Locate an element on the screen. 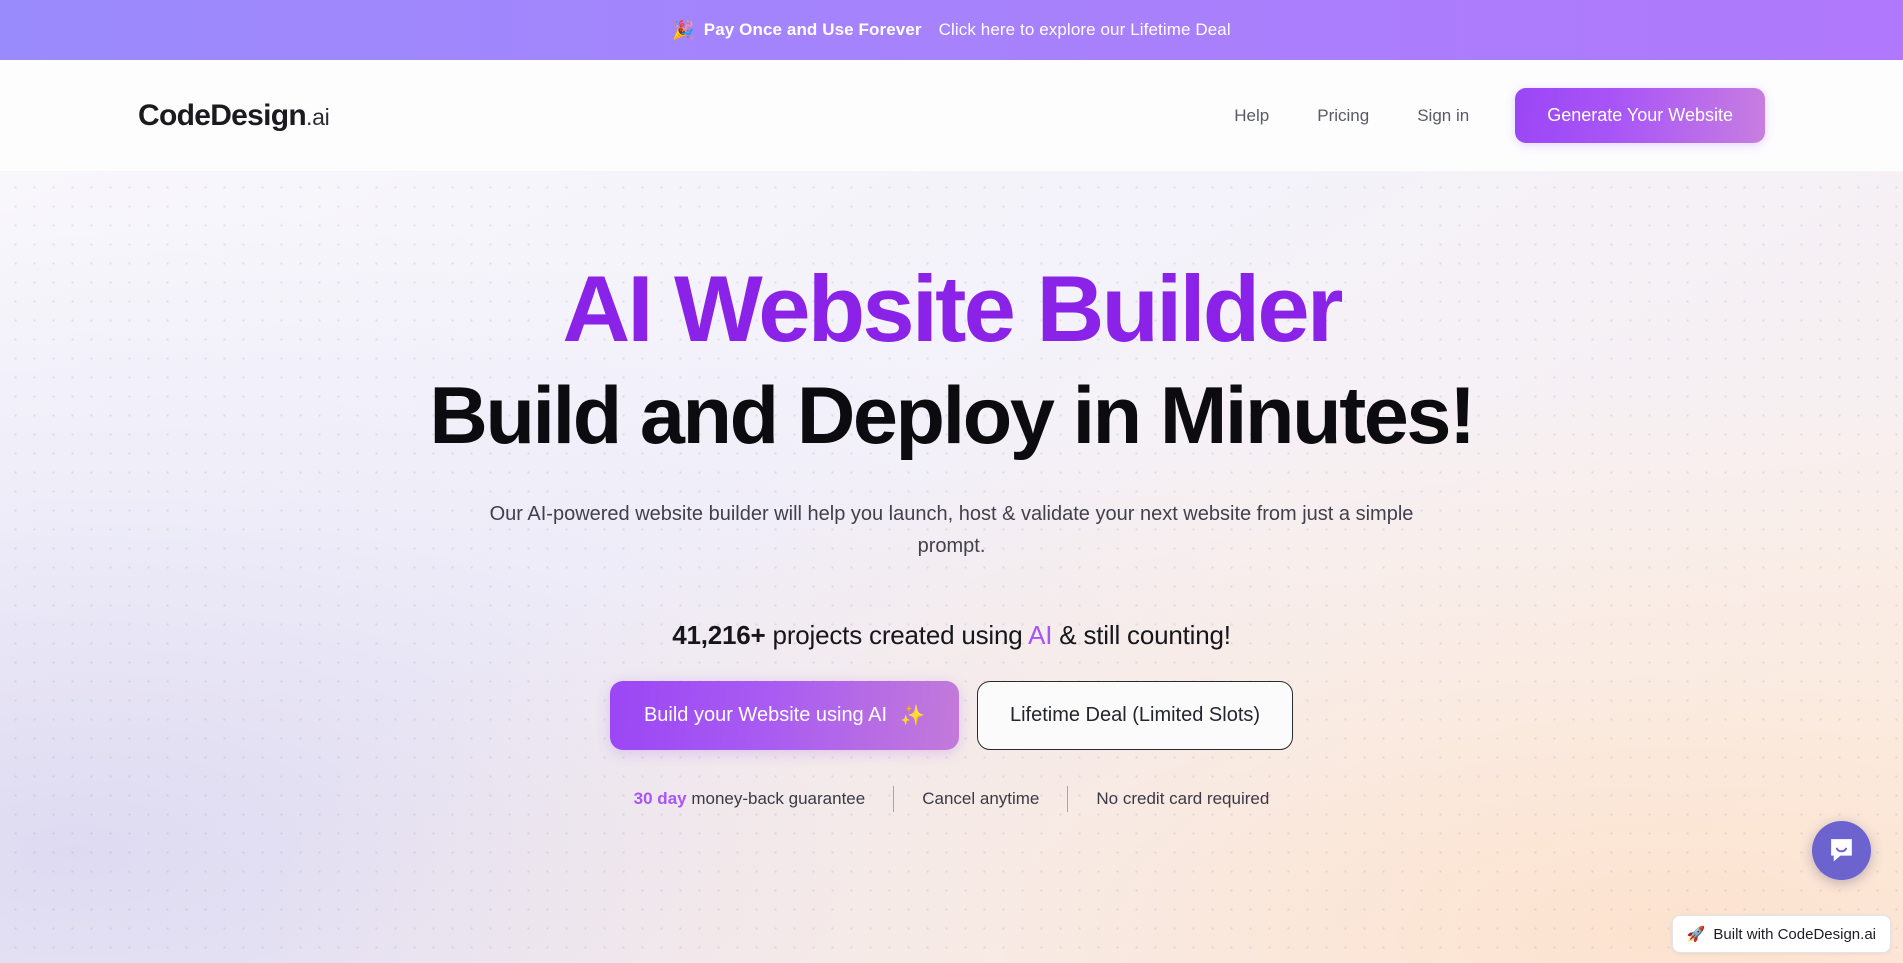 The height and width of the screenshot is (963, 1903). rocket-icon: 🚀 is located at coordinates (1696, 934).